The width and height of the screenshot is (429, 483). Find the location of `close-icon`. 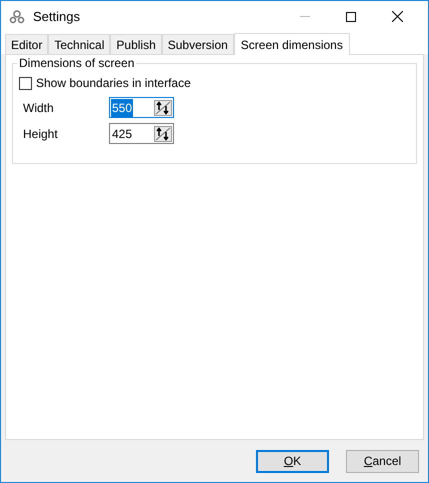

close-icon is located at coordinates (397, 16).